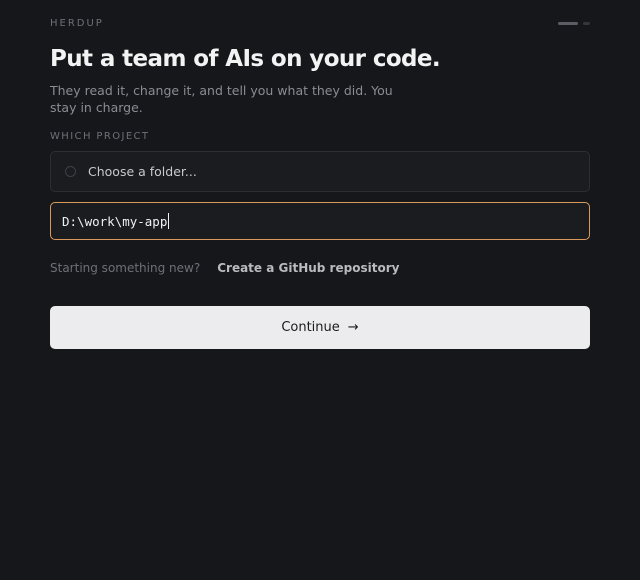  What do you see at coordinates (169, 221) in the screenshot?
I see `text-caret` at bounding box center [169, 221].